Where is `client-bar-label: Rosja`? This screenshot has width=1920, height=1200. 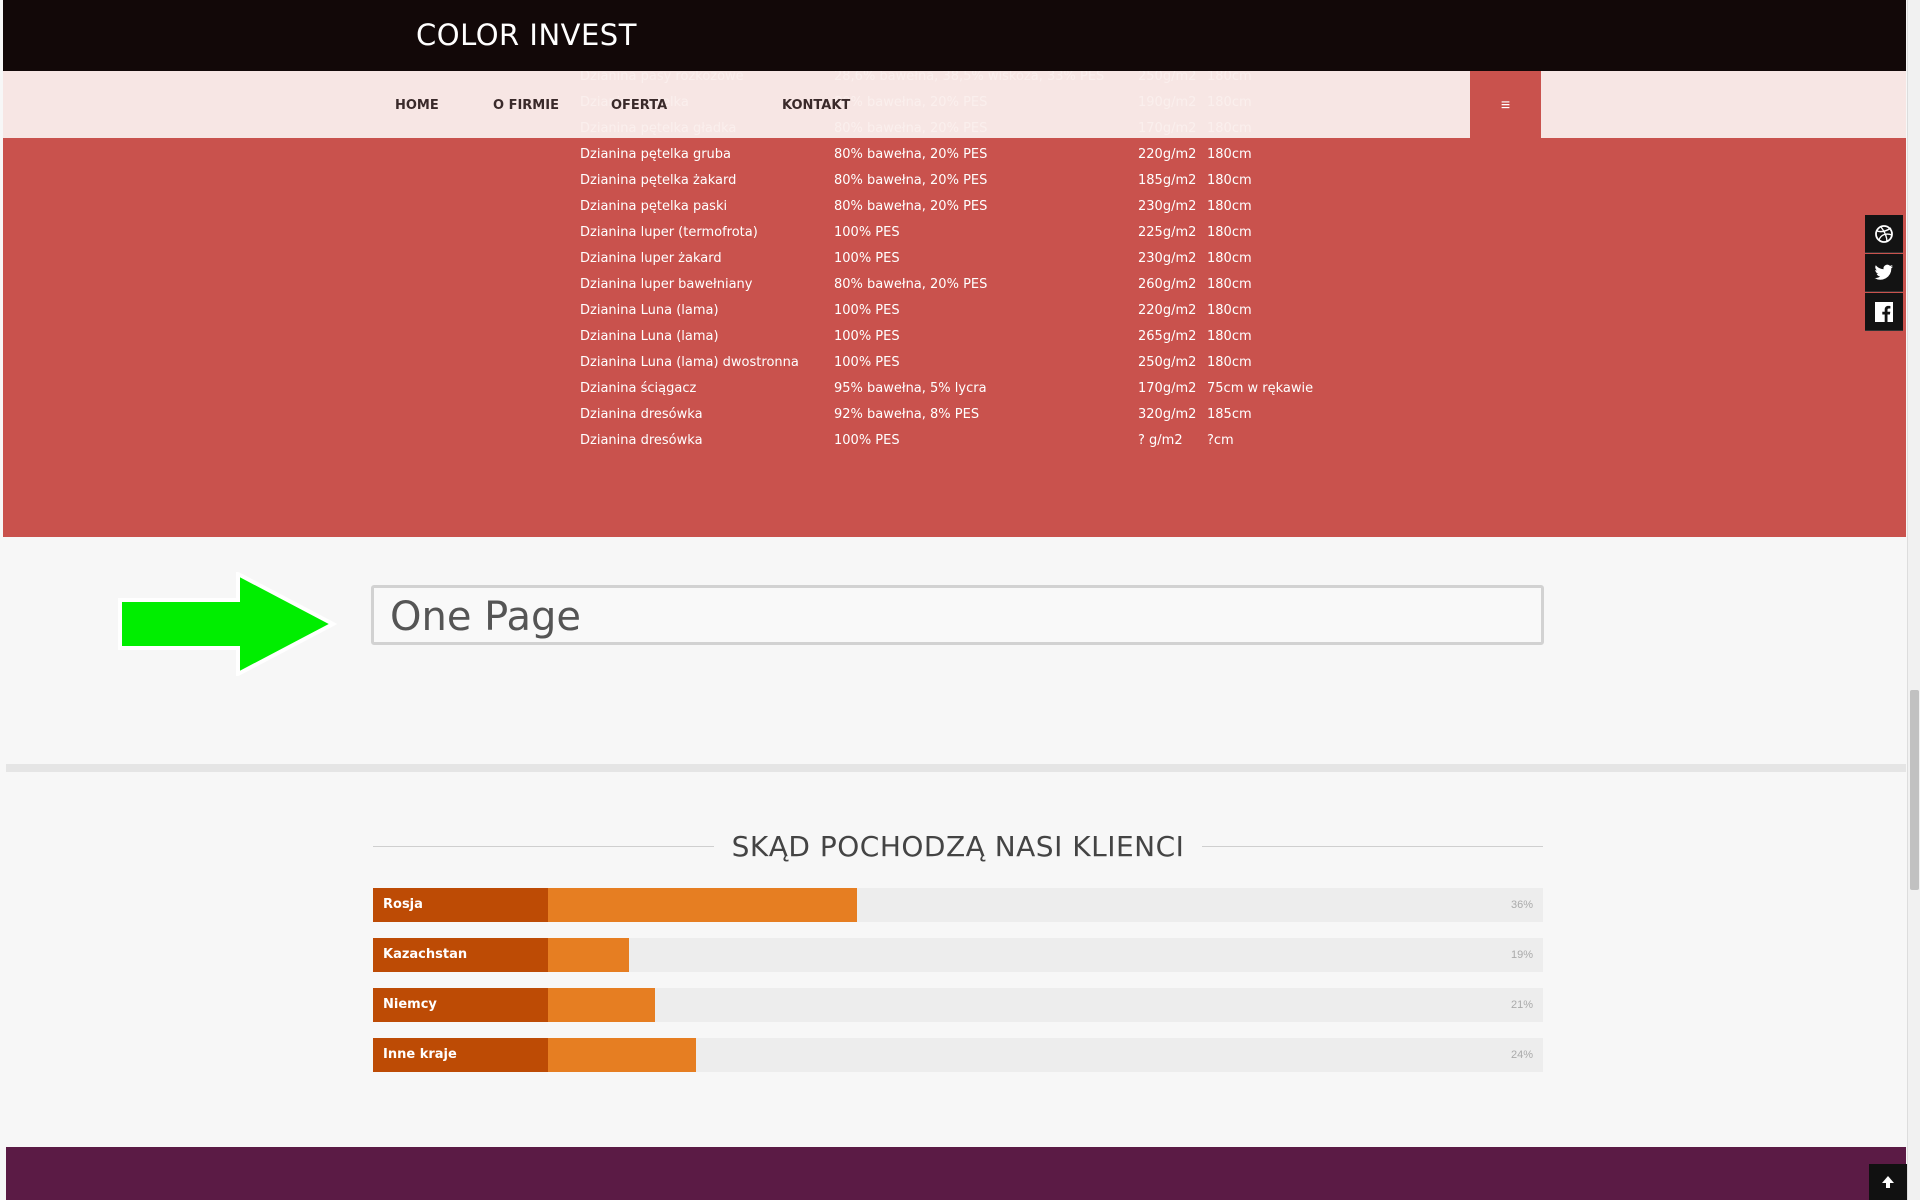
client-bar-label: Rosja is located at coordinates (460, 905).